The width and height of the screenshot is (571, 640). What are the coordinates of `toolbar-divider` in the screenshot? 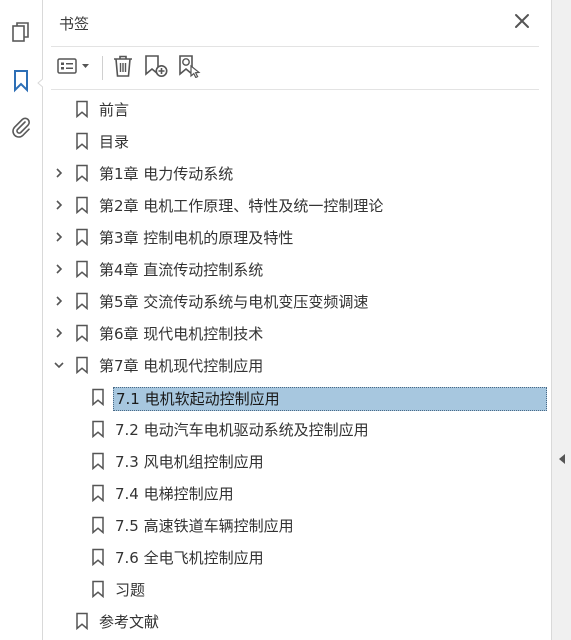 It's located at (102, 68).